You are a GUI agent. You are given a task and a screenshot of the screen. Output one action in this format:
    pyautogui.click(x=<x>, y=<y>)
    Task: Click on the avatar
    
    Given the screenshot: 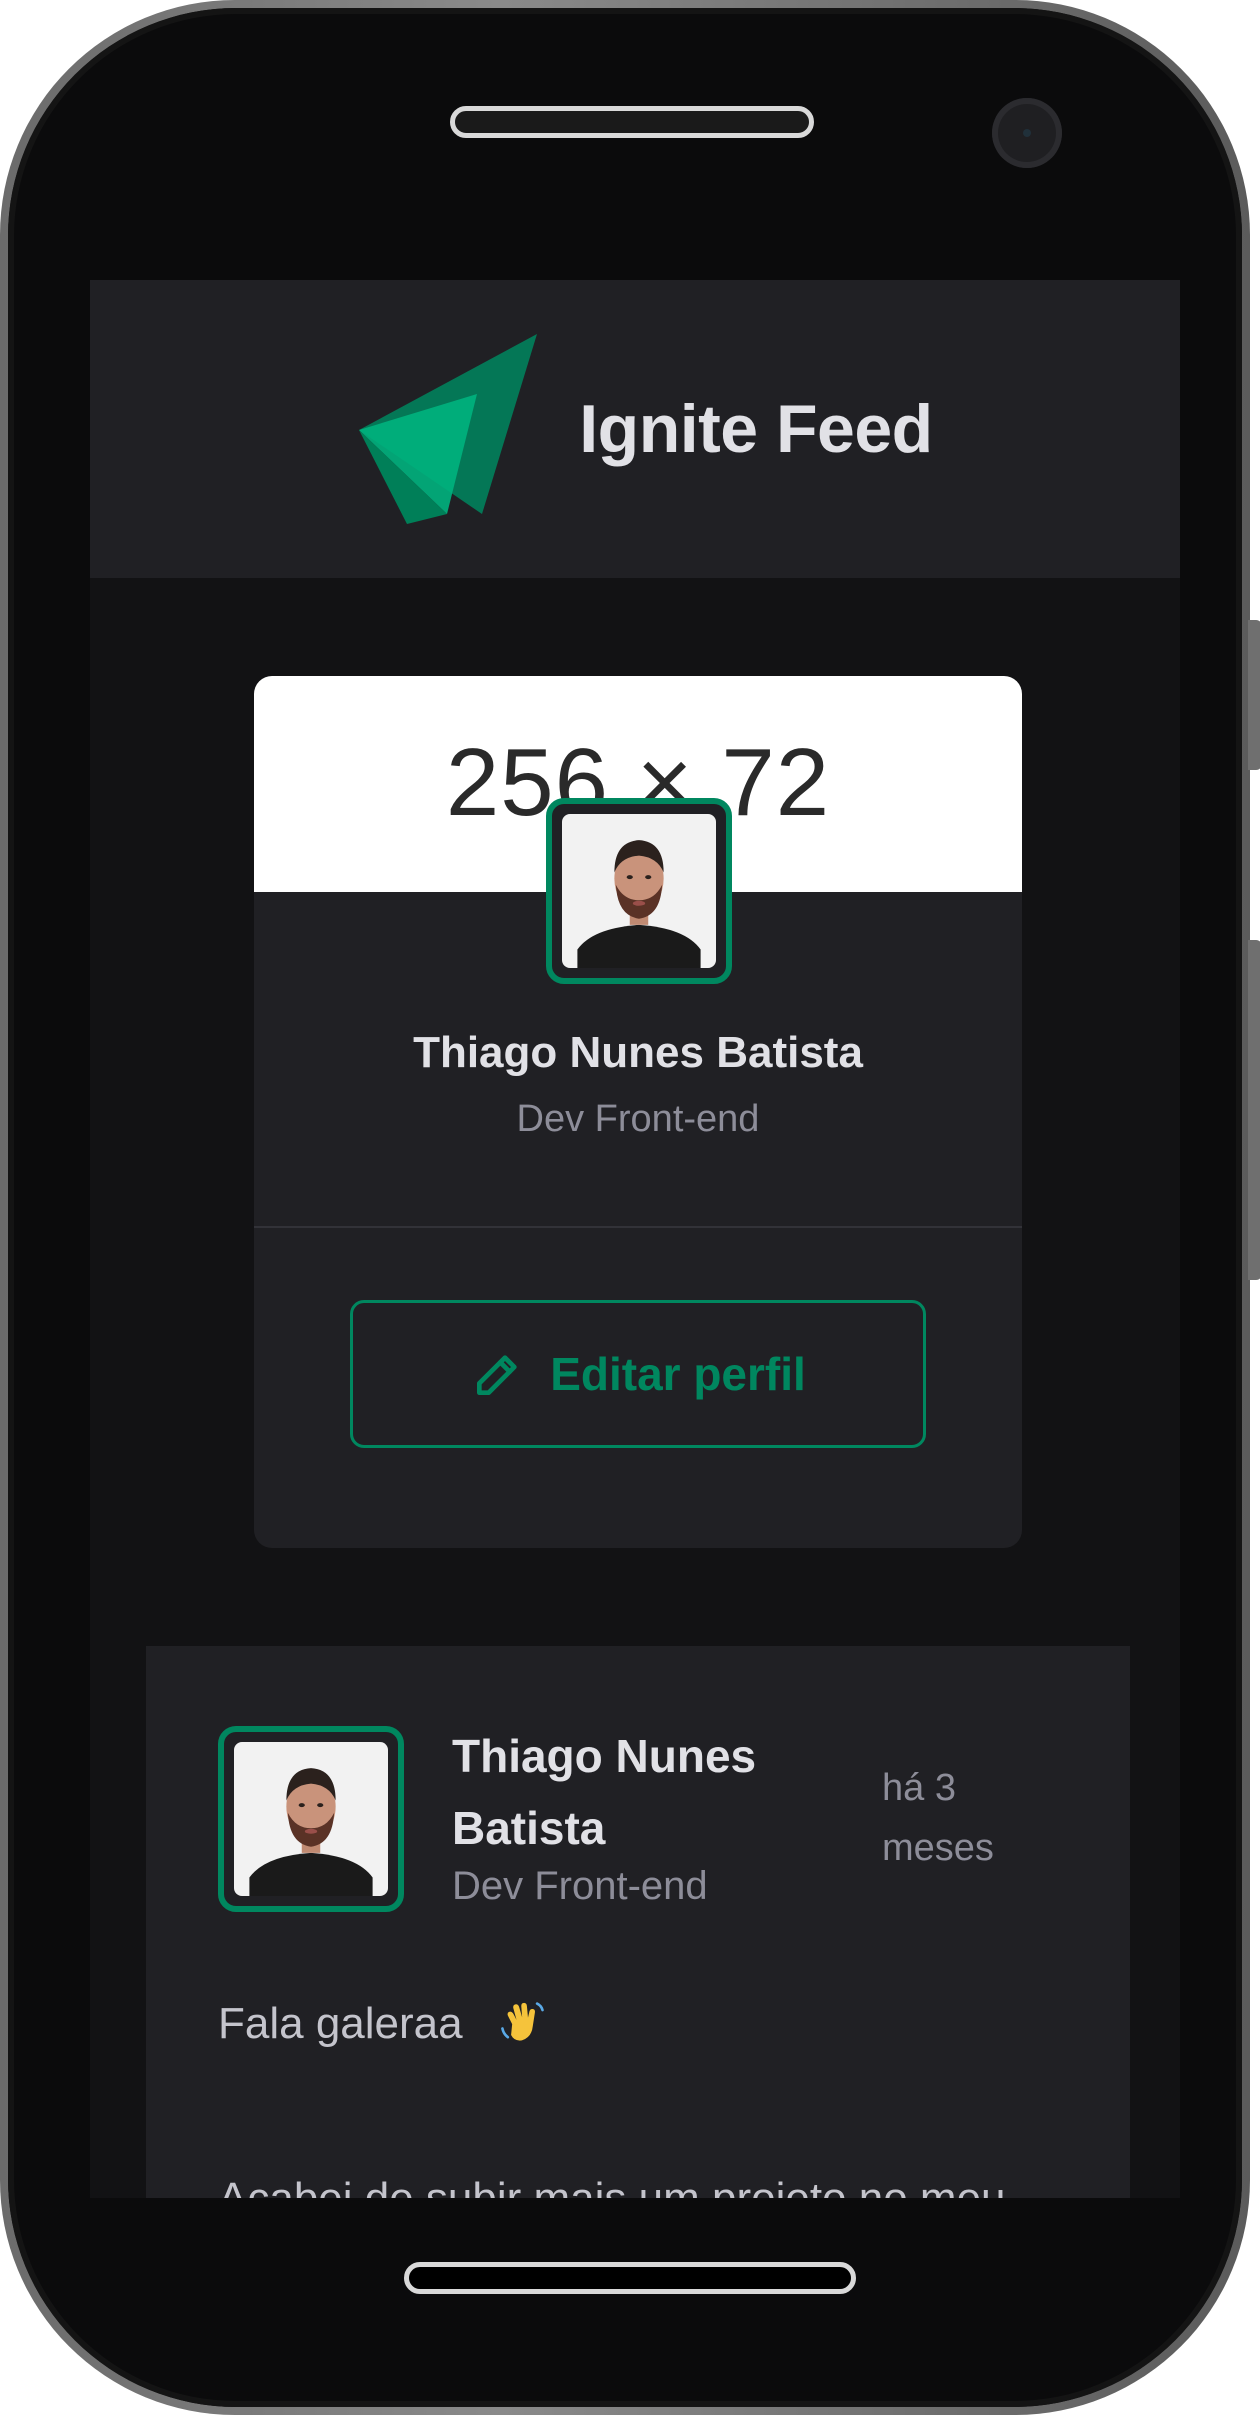 What is the action you would take?
    pyautogui.click(x=639, y=891)
    